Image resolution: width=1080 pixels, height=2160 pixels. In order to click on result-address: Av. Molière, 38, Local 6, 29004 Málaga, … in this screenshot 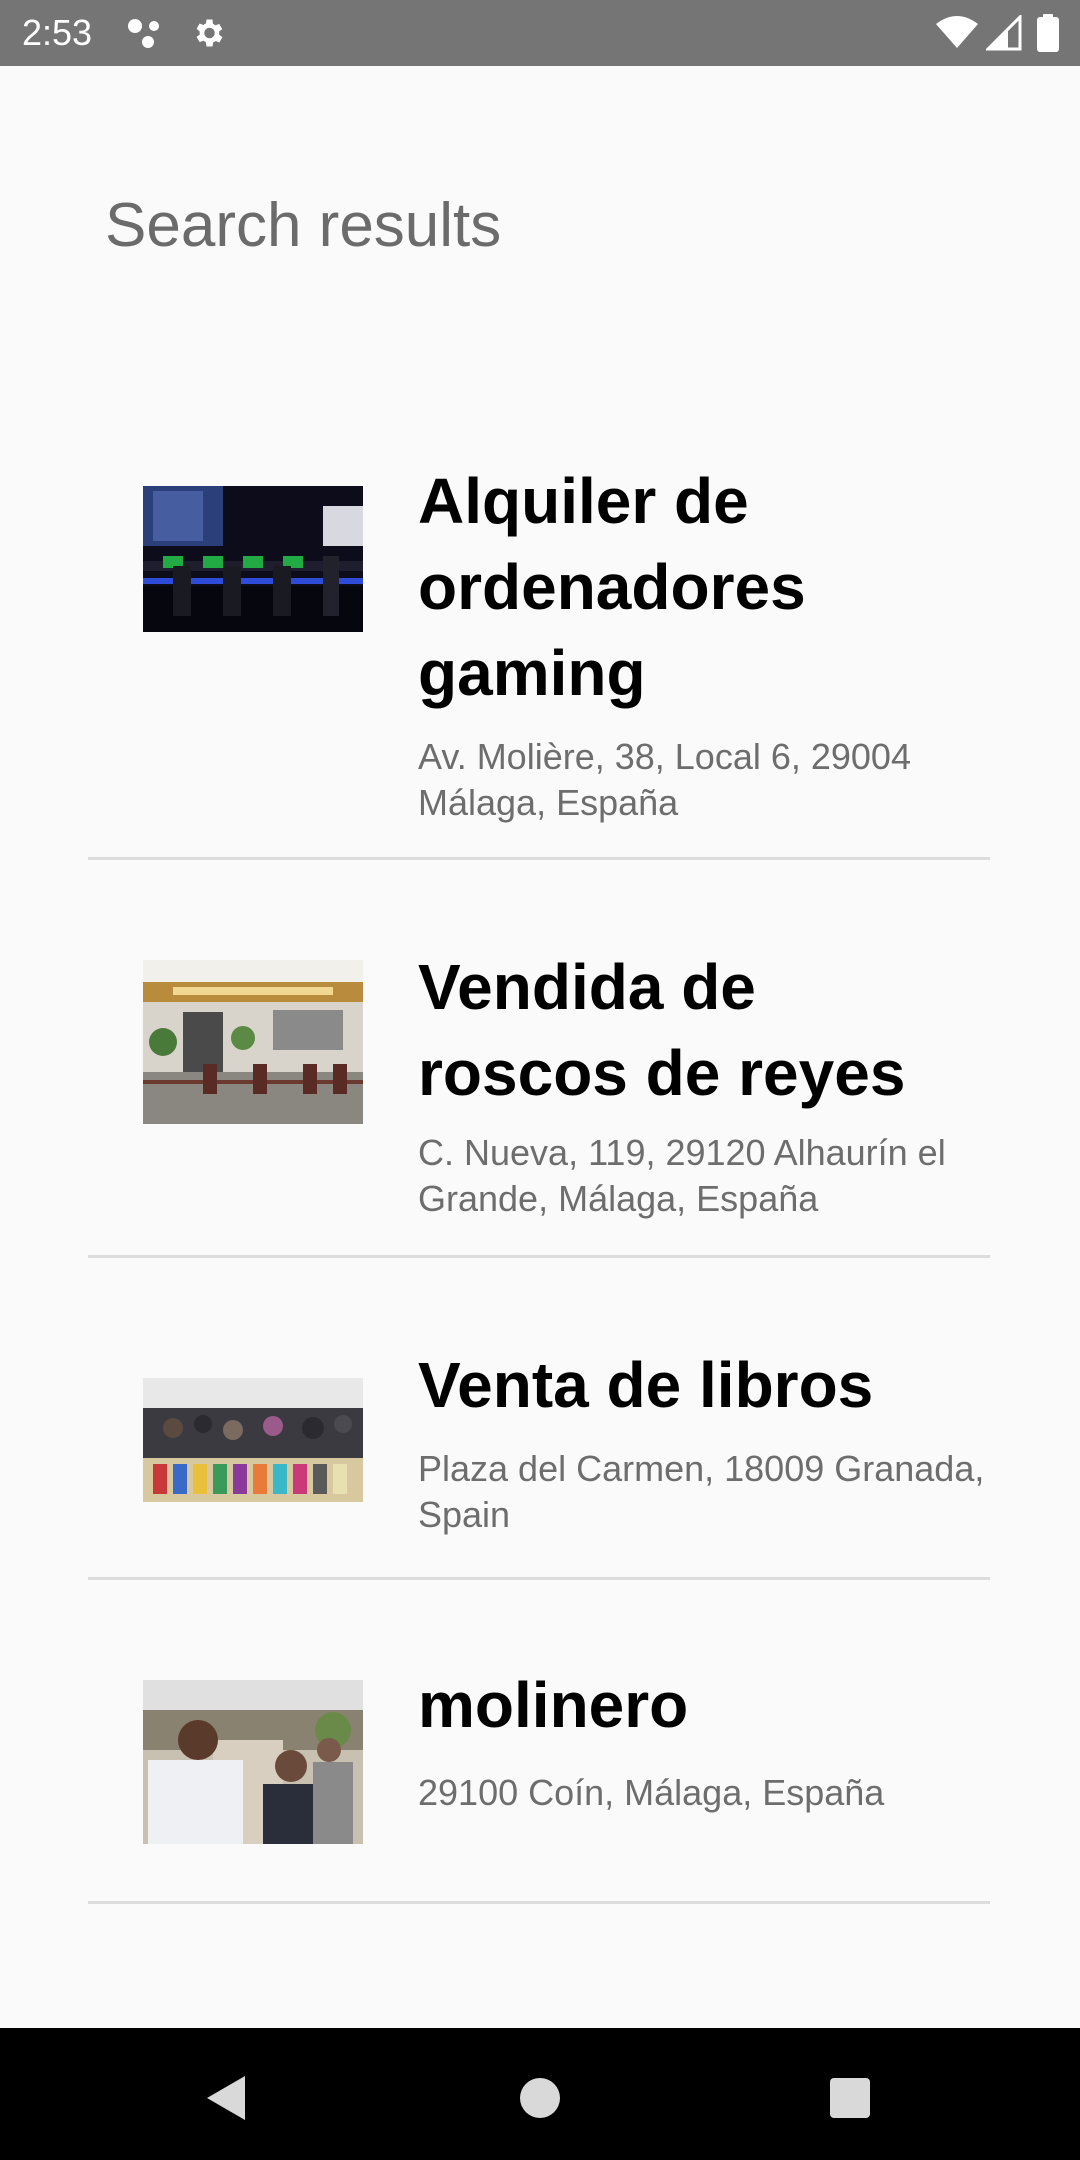, I will do `click(664, 779)`.